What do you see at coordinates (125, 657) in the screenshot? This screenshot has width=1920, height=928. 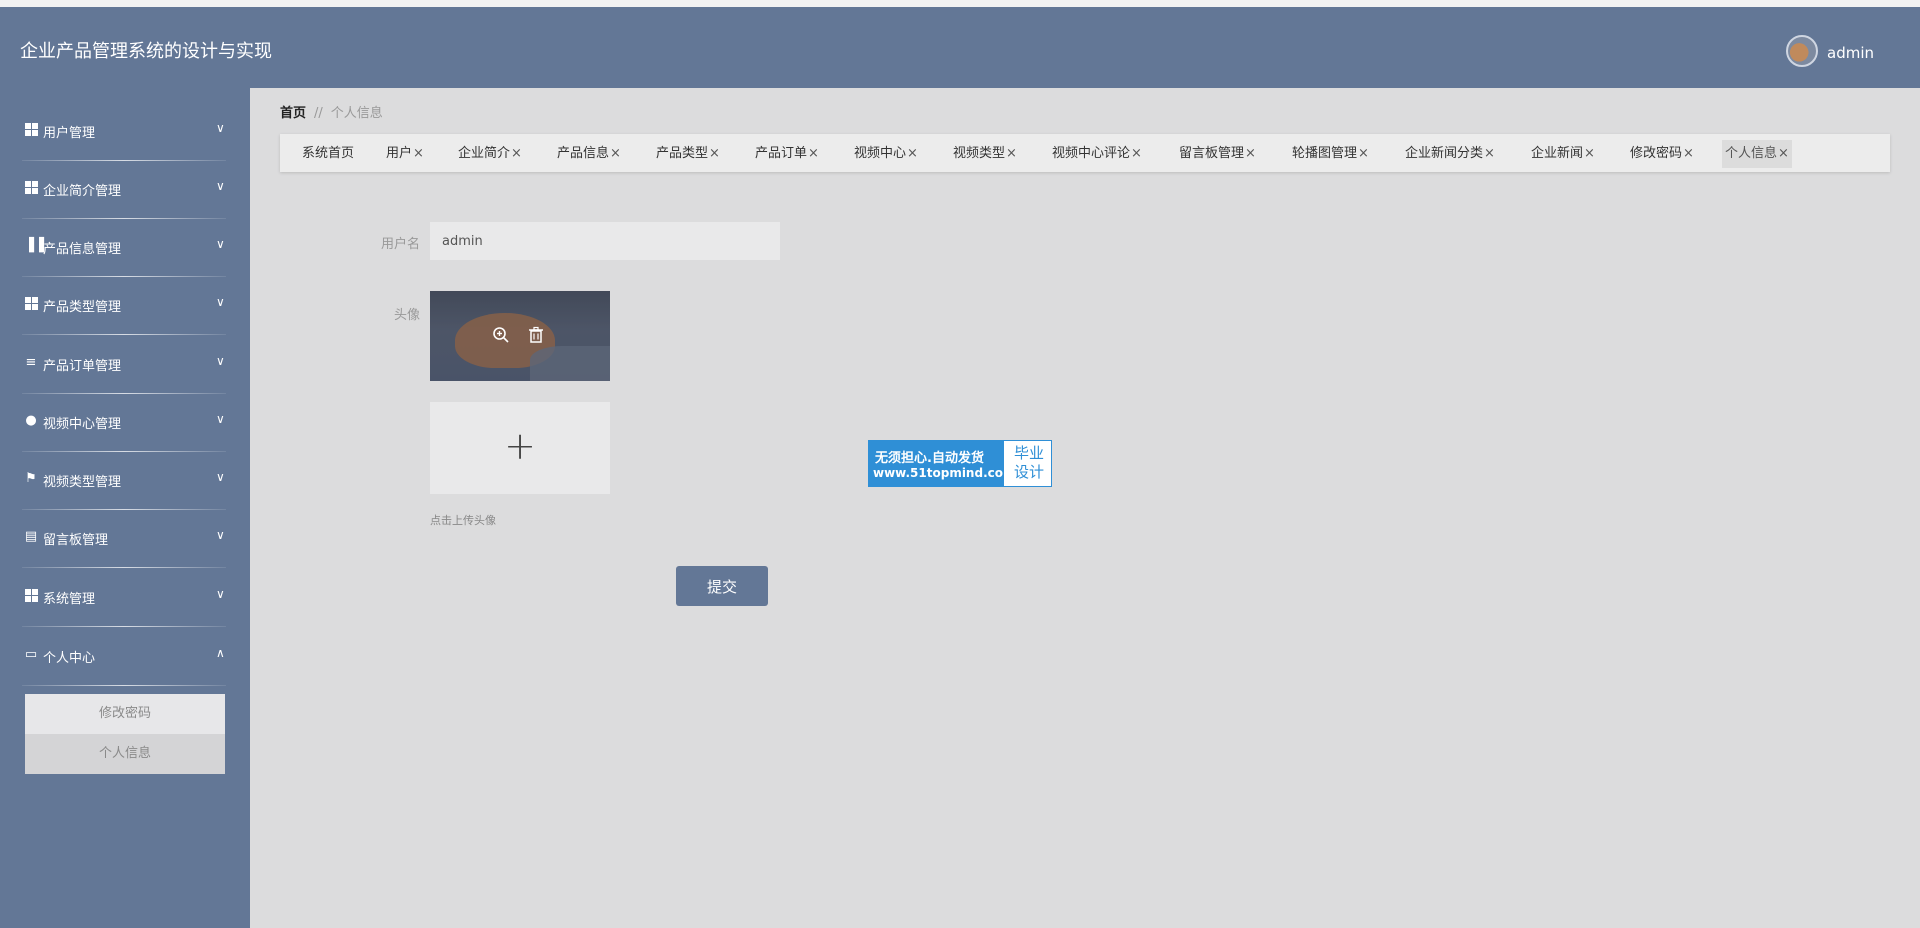 I see `sidebar-item-personal-center: ▭ 个人中心 ∧` at bounding box center [125, 657].